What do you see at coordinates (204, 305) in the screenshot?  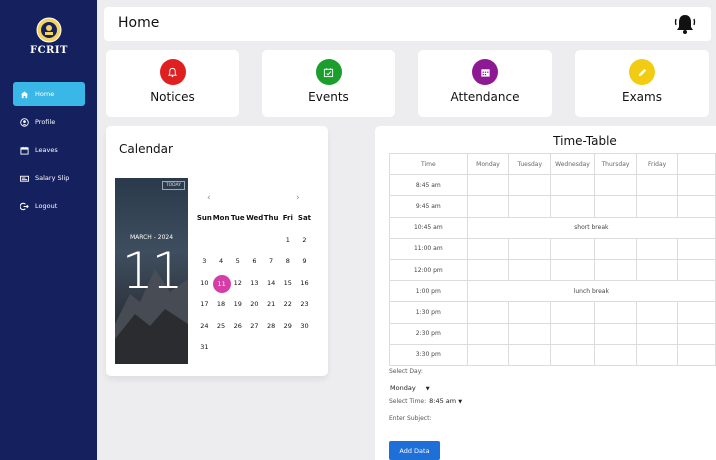 I see `calendar-day: 17` at bounding box center [204, 305].